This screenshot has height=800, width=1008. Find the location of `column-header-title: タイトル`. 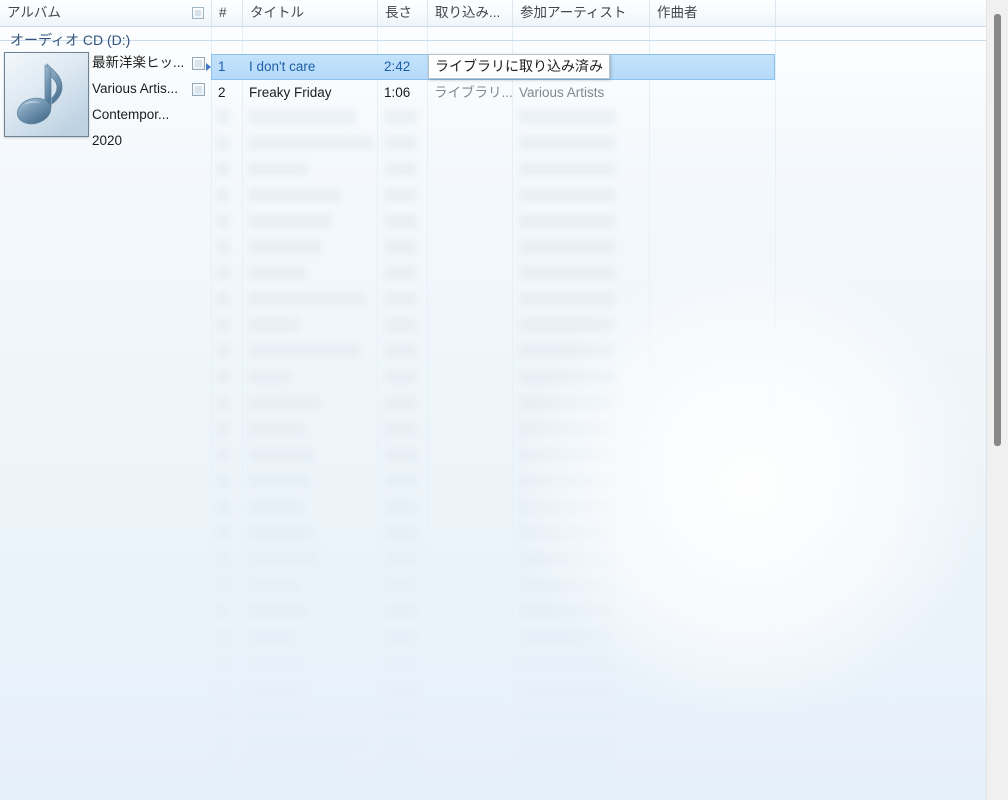

column-header-title: タイトル is located at coordinates (309, 13).